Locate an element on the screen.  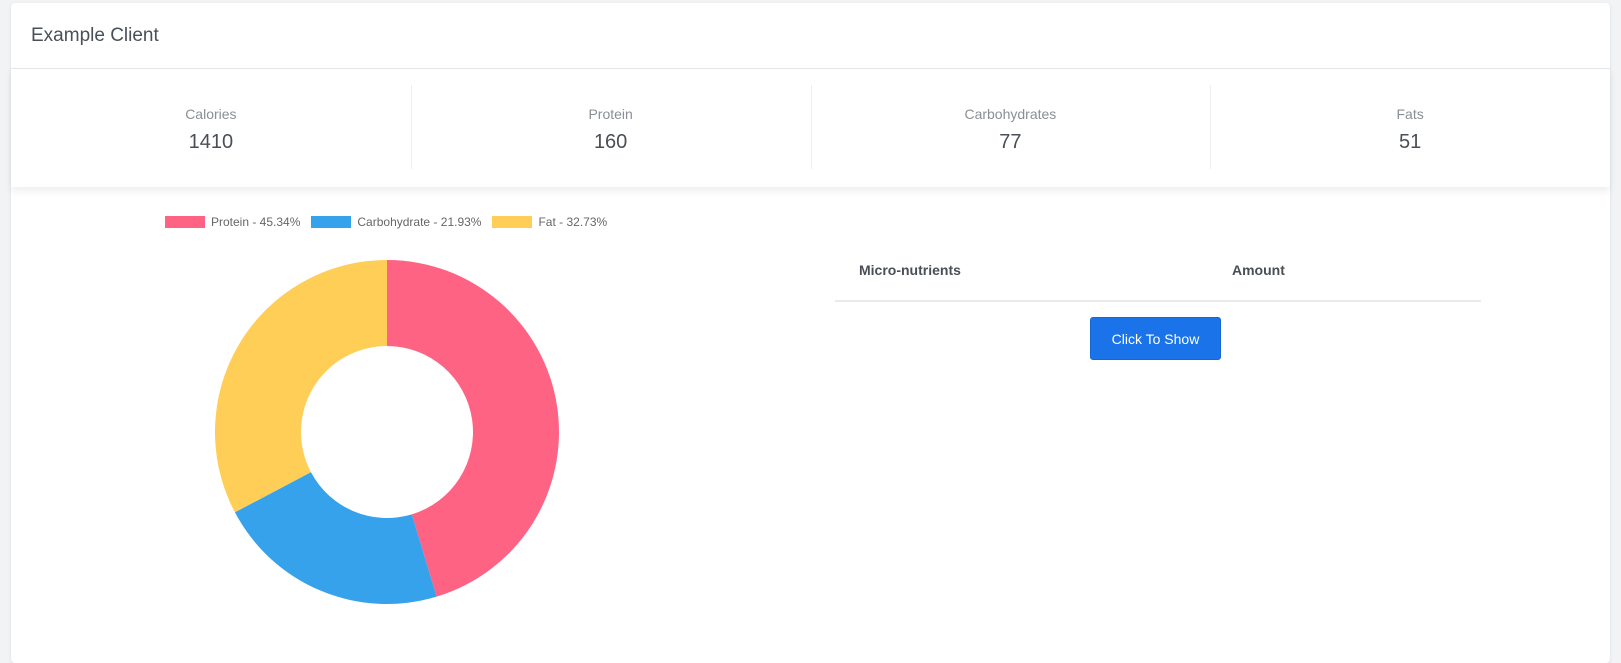
legend-item-carbohydrate: Carbohydrate - 21.93% is located at coordinates (396, 222).